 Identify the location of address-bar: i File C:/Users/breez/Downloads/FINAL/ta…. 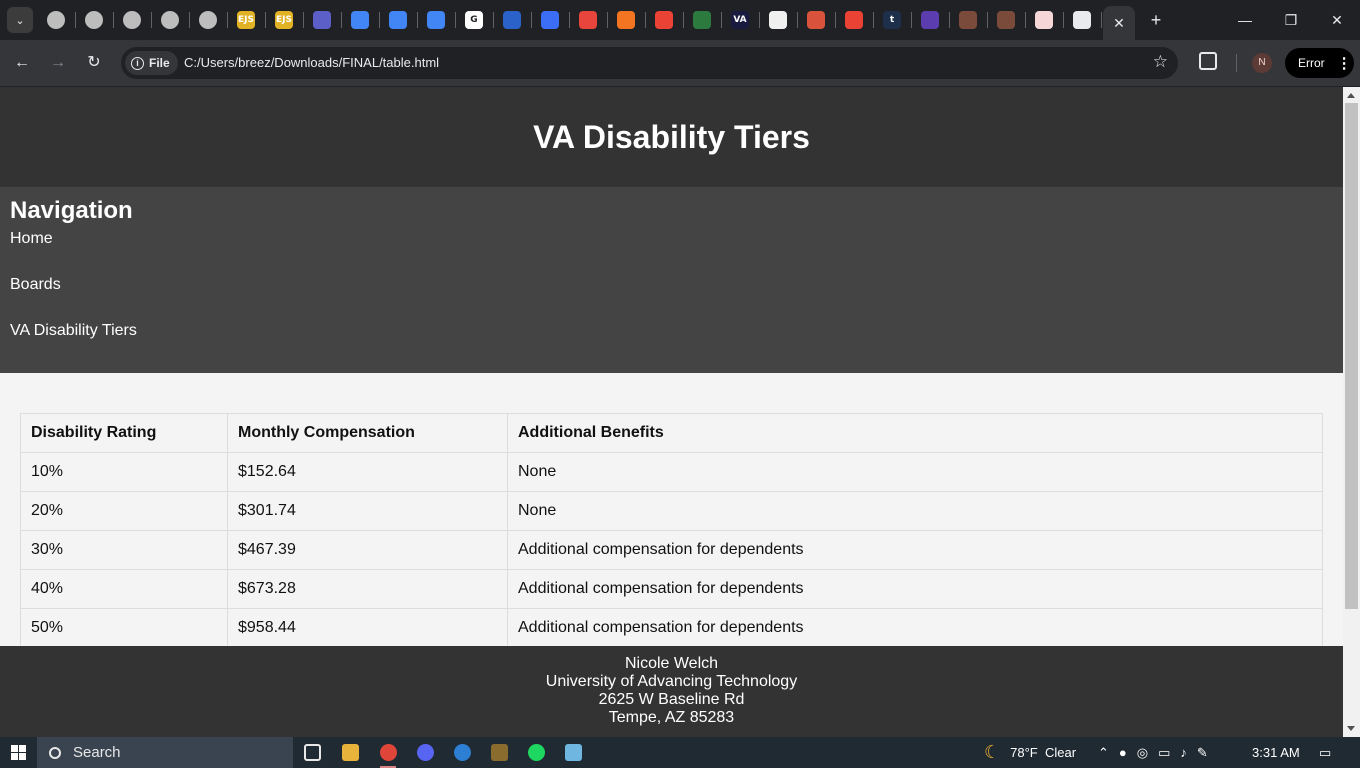
(649, 63).